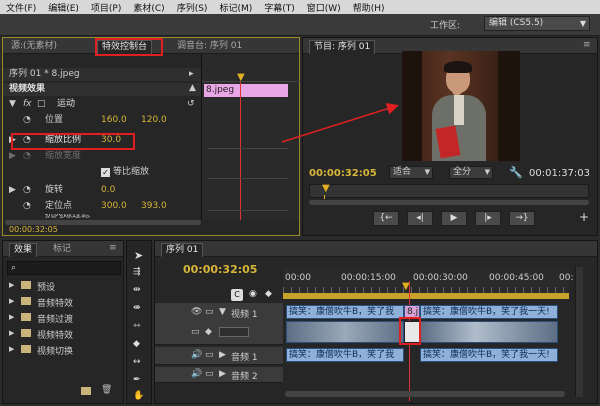 The width and height of the screenshot is (600, 406). I want to click on audio-clip: 搞笑：康僧吹牛B，笑了我一天!, so click(489, 355).